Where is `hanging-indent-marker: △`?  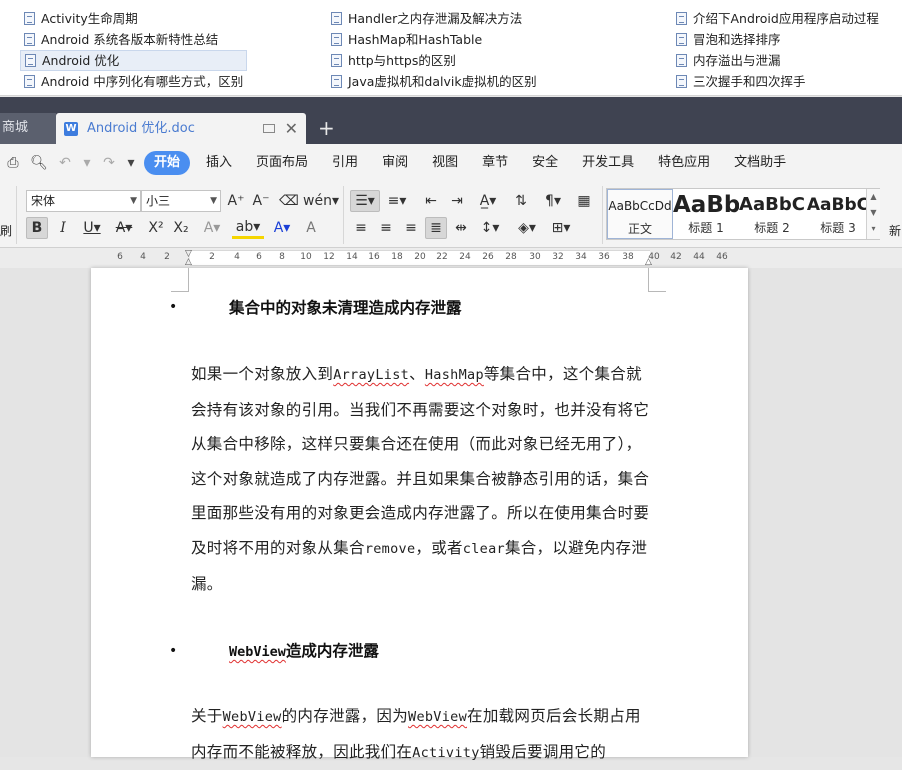
hanging-indent-marker: △ is located at coordinates (188, 262).